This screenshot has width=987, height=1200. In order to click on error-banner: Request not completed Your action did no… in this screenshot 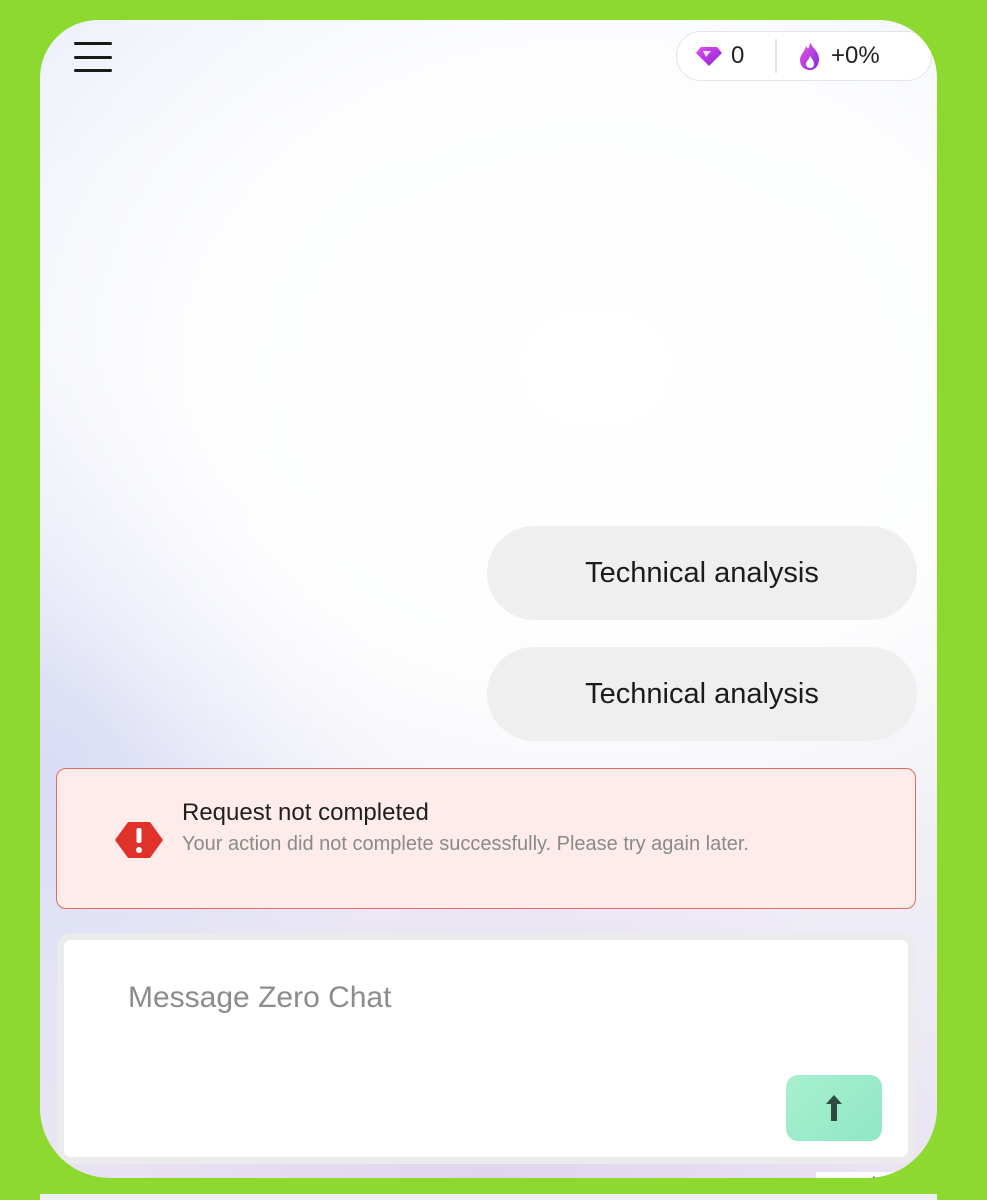, I will do `click(486, 838)`.